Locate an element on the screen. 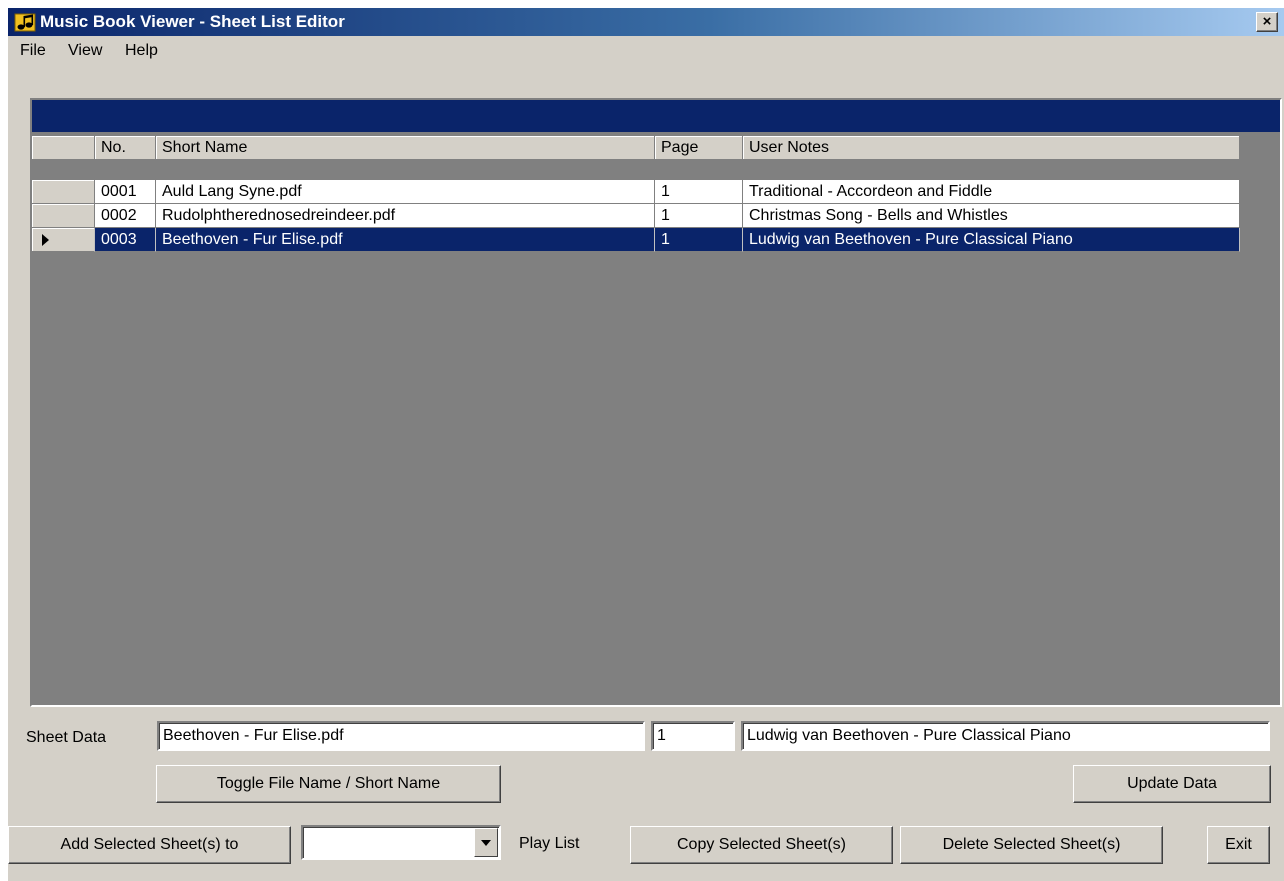  title-bar: Music Book Viewer - Sheet List Editor × is located at coordinates (646, 22).